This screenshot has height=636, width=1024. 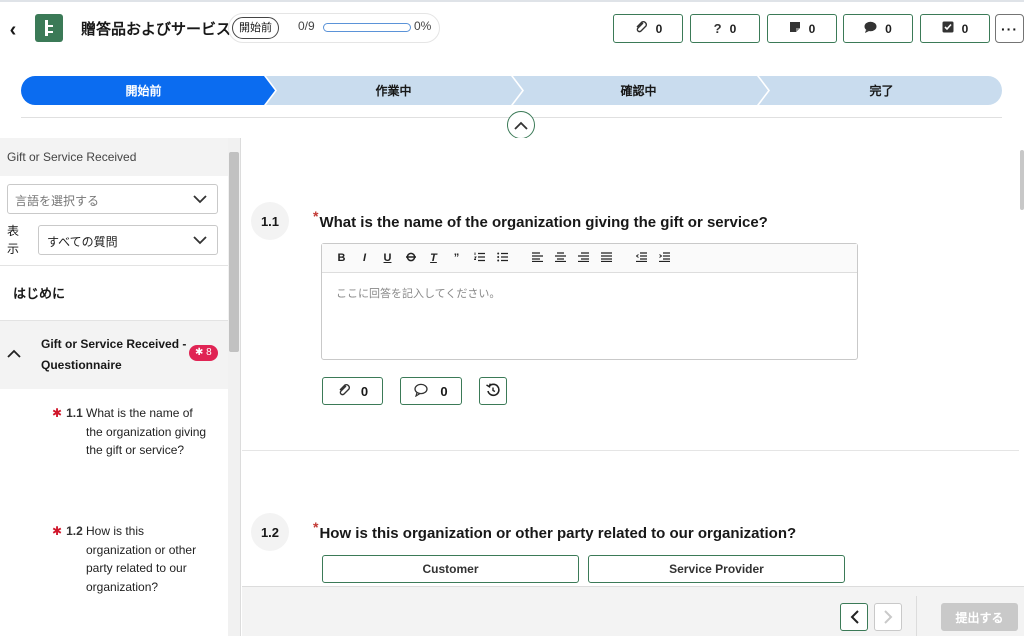 What do you see at coordinates (364, 391) in the screenshot?
I see `question-attachments-count: 0` at bounding box center [364, 391].